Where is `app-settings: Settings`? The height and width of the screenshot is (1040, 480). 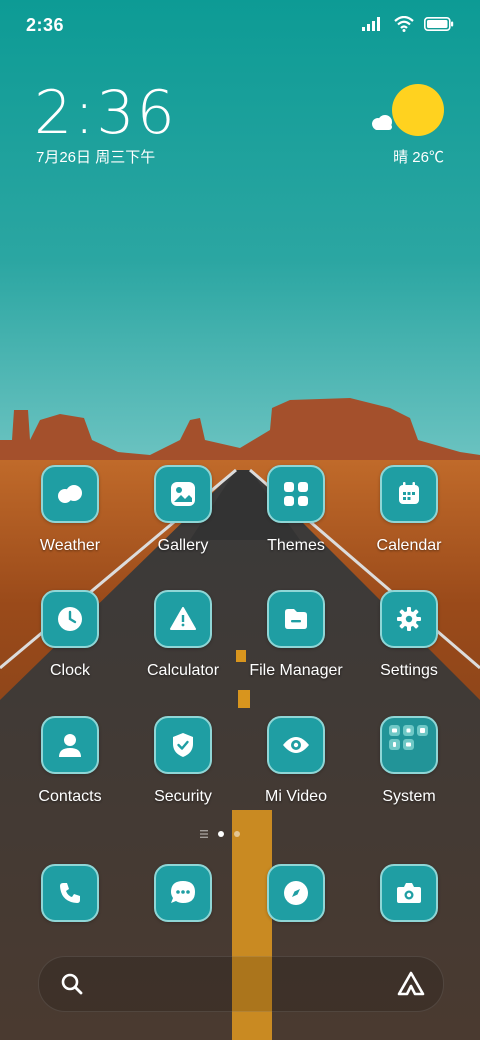
app-settings: Settings is located at coordinates (409, 635).